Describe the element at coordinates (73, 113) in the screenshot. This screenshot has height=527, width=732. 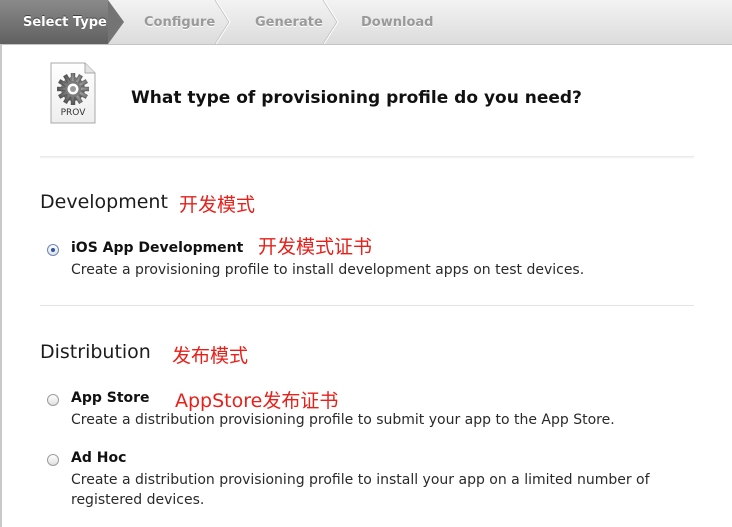
I see `provisioning-file-label: PROV` at that location.